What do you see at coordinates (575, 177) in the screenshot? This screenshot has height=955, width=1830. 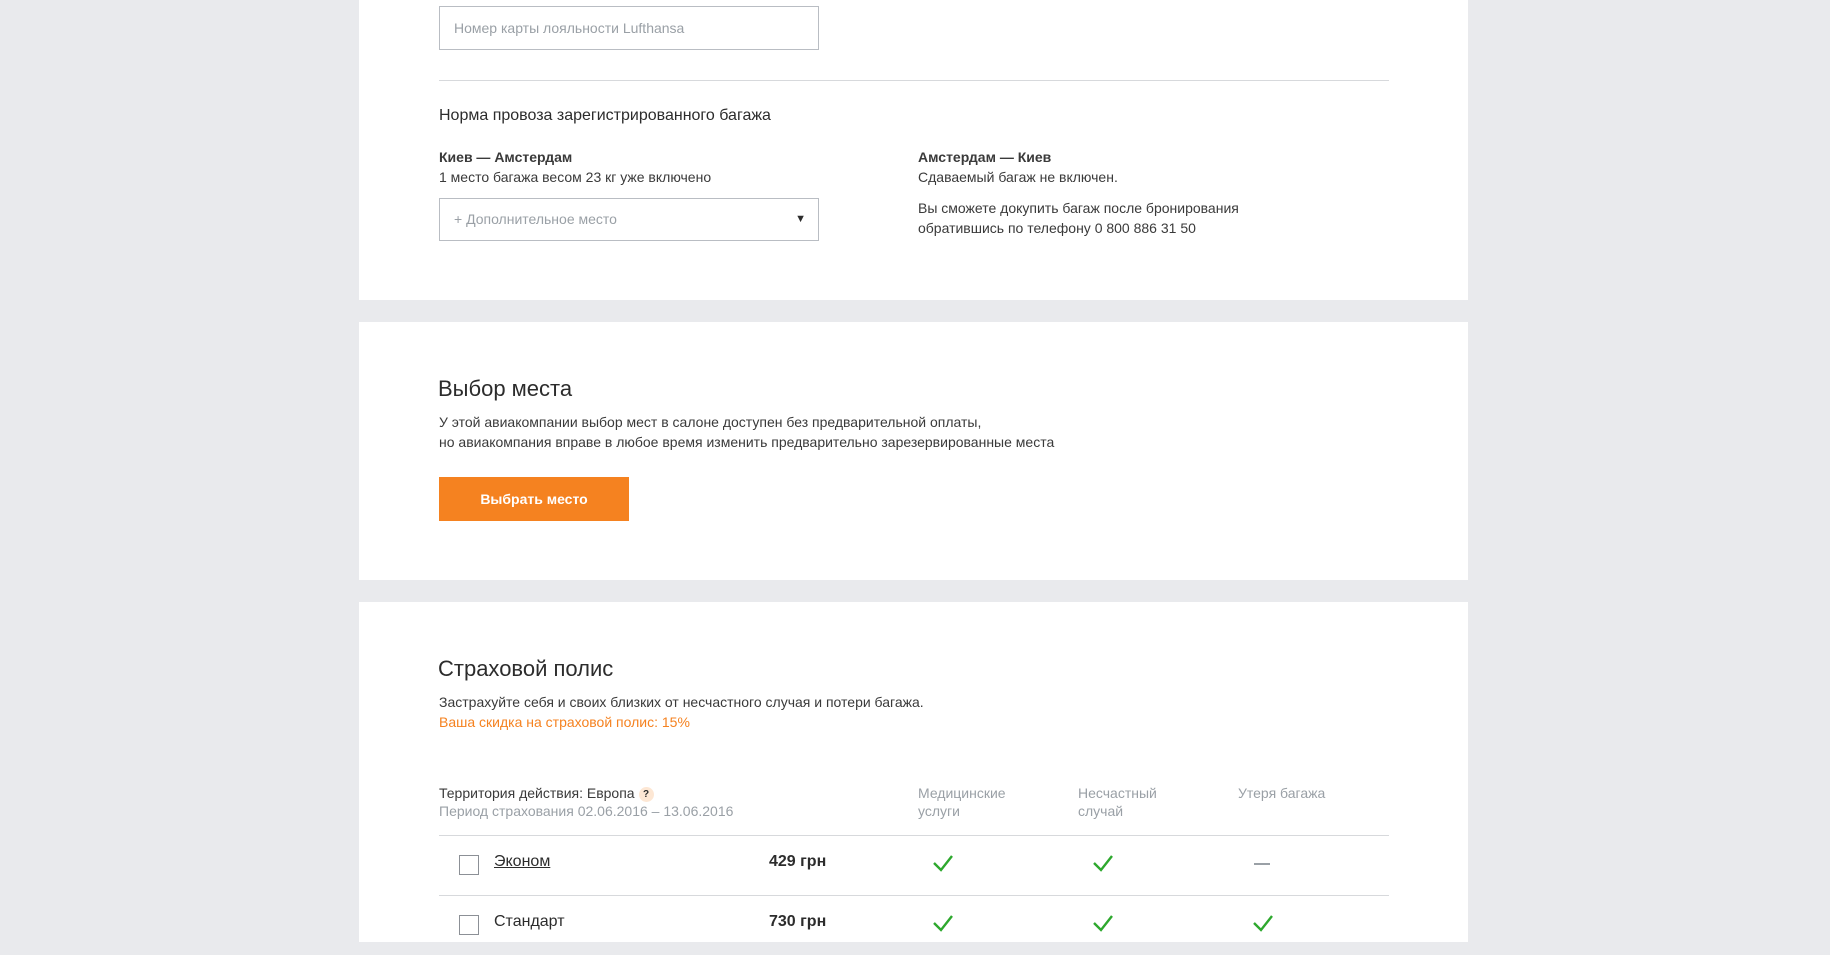 I see `outbound-baggage-info: 1 место багажа весом 23 кг уже включено` at bounding box center [575, 177].